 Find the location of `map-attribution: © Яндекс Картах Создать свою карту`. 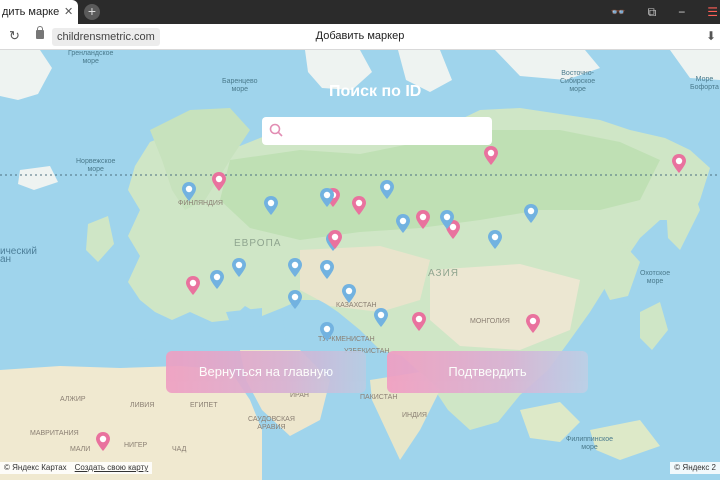

map-attribution: © Яндекс Картах Создать свою карту is located at coordinates (76, 468).